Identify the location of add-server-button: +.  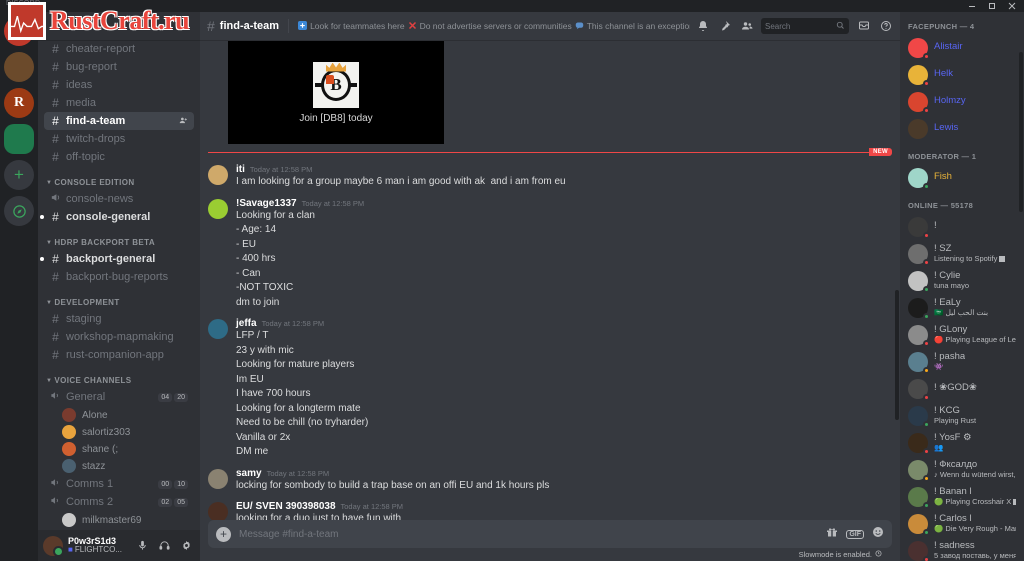
(19, 175).